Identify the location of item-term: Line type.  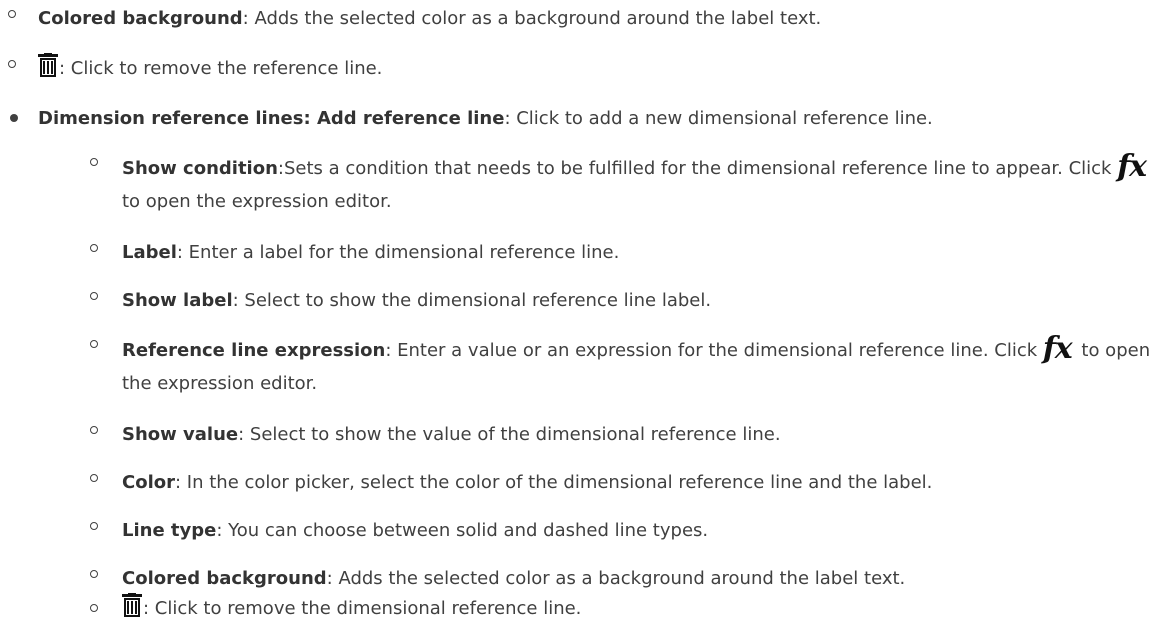
(169, 530).